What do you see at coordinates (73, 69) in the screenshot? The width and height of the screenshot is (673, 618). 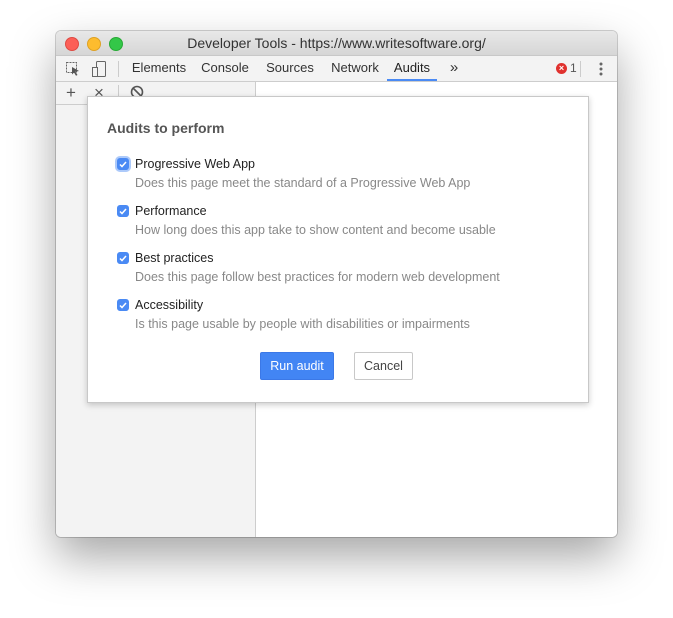 I see `inspect-element-icon` at bounding box center [73, 69].